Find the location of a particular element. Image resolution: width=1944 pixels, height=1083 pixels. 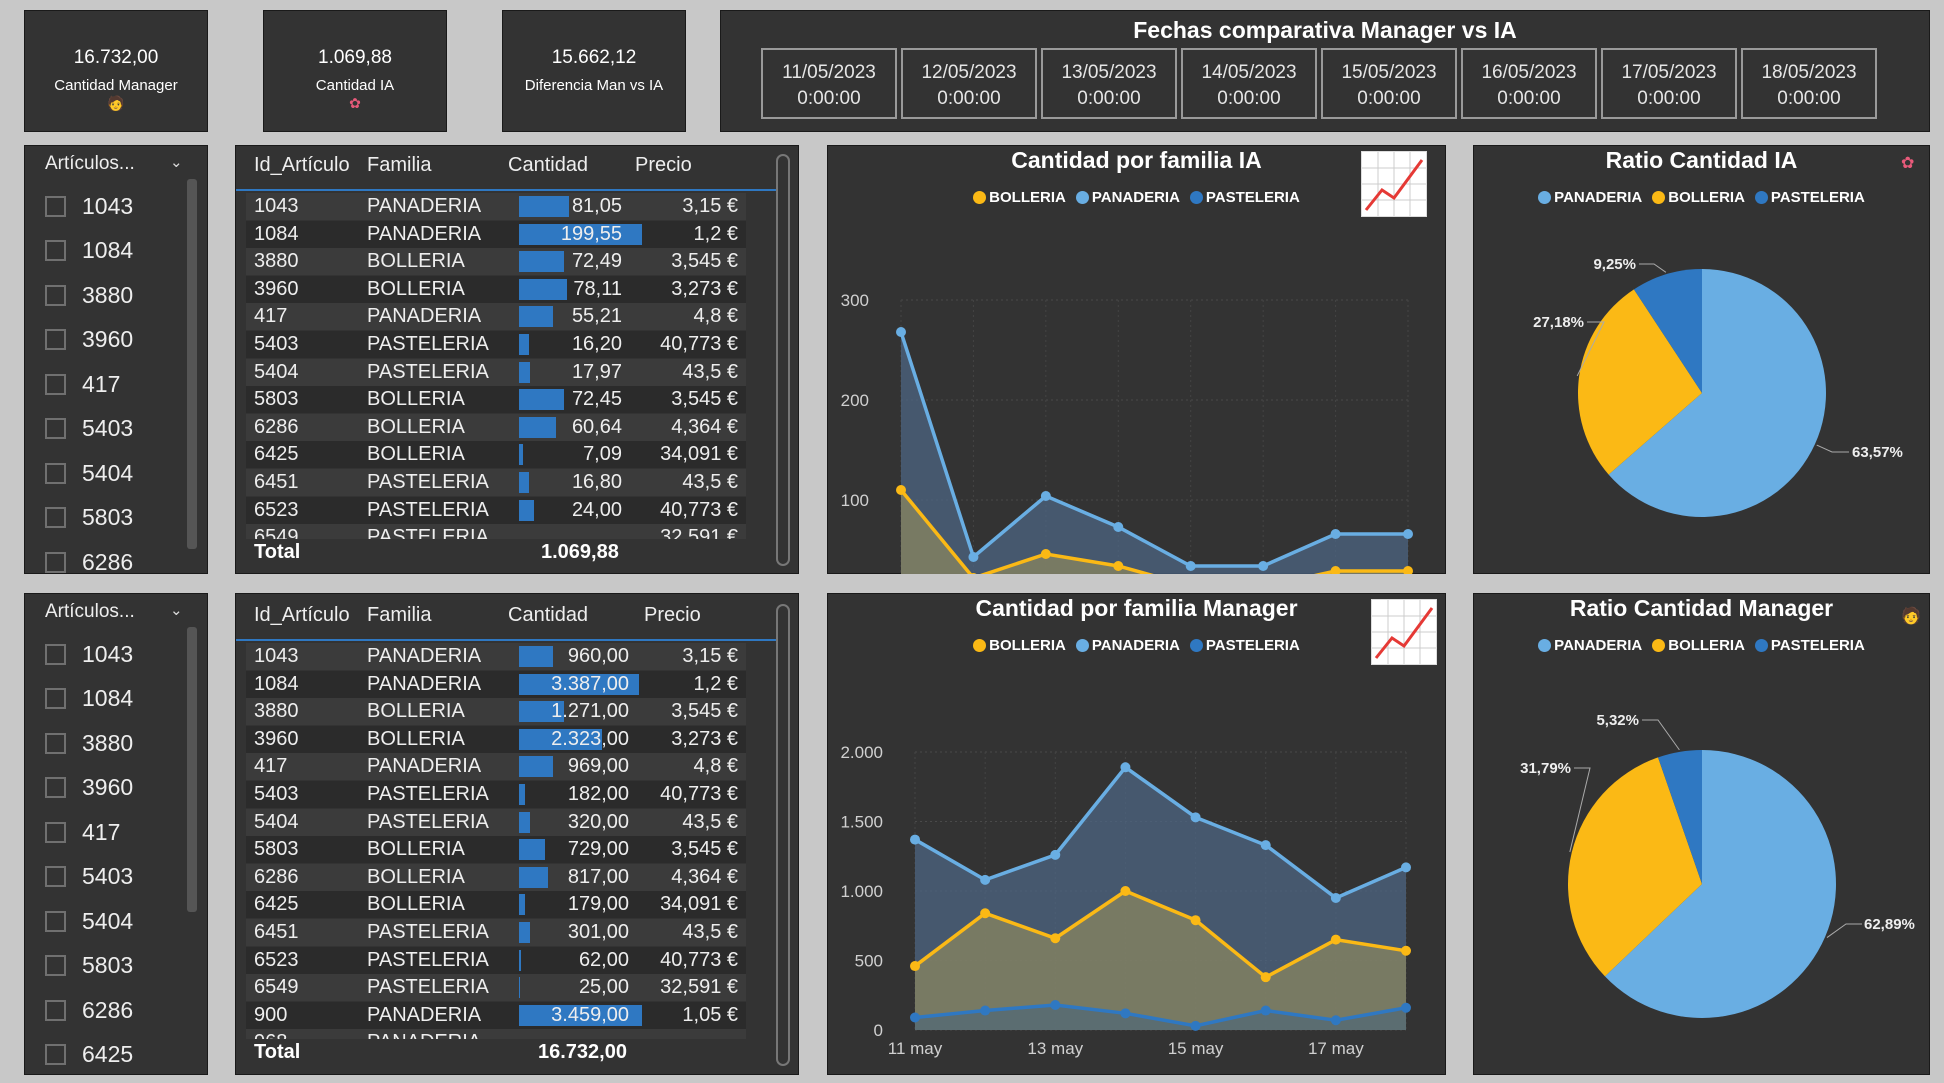

date-button: 13/05/2023 0:00:00 is located at coordinates (1109, 83).